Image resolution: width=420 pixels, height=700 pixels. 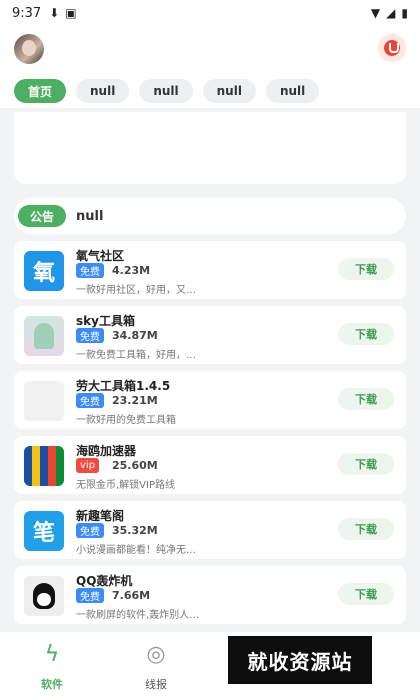 What do you see at coordinates (123, 386) in the screenshot?
I see `app-name: 劳大工具箱1.4.5` at bounding box center [123, 386].